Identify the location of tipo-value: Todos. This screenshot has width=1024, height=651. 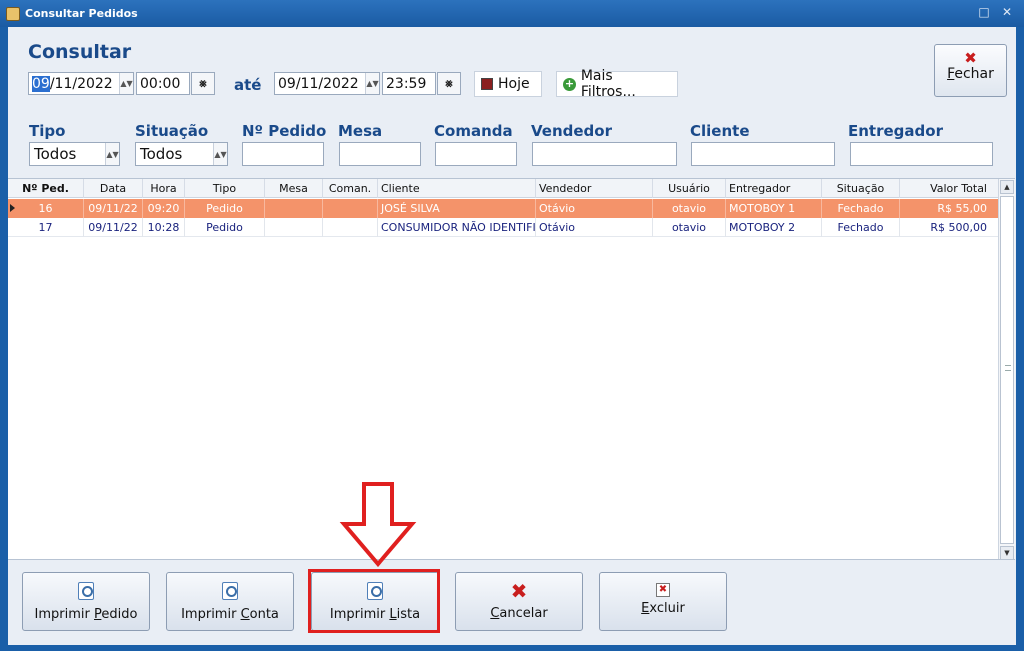
(55, 154).